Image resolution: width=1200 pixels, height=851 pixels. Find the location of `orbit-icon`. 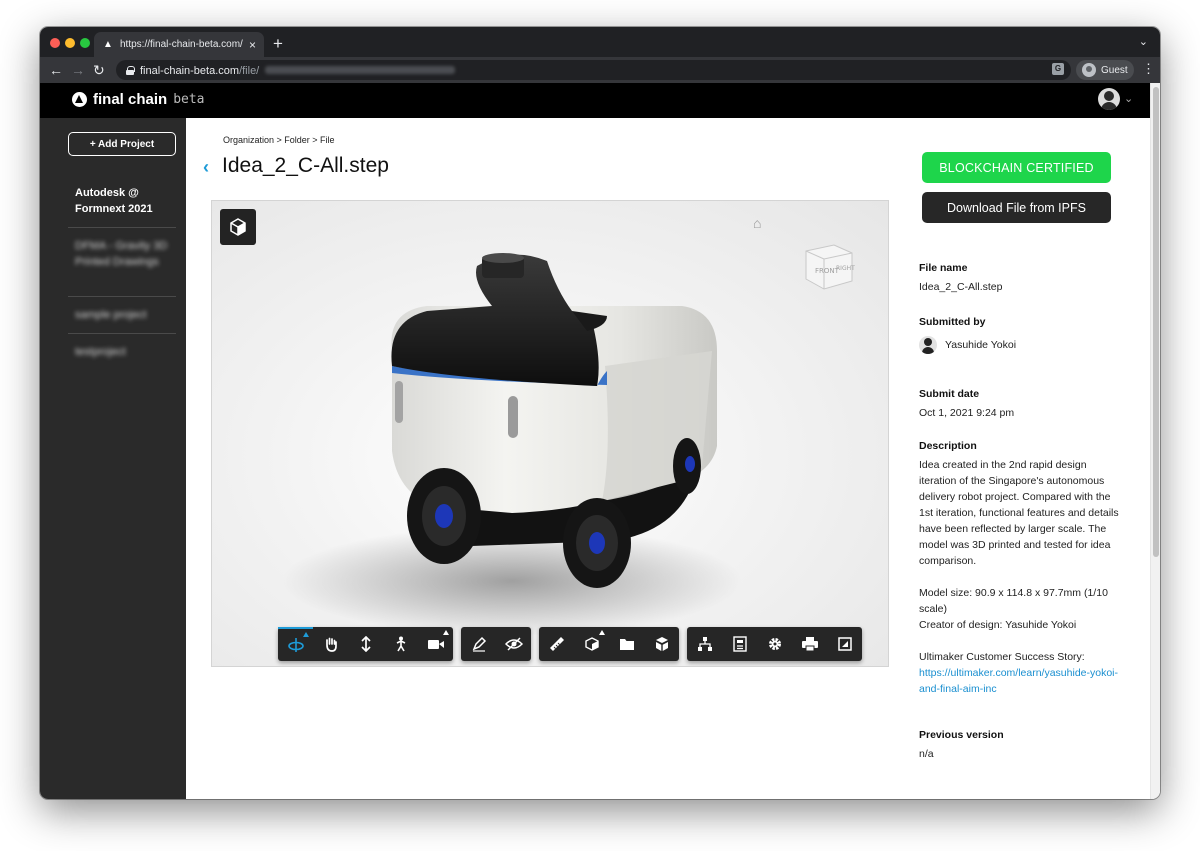

orbit-icon is located at coordinates (295, 645).